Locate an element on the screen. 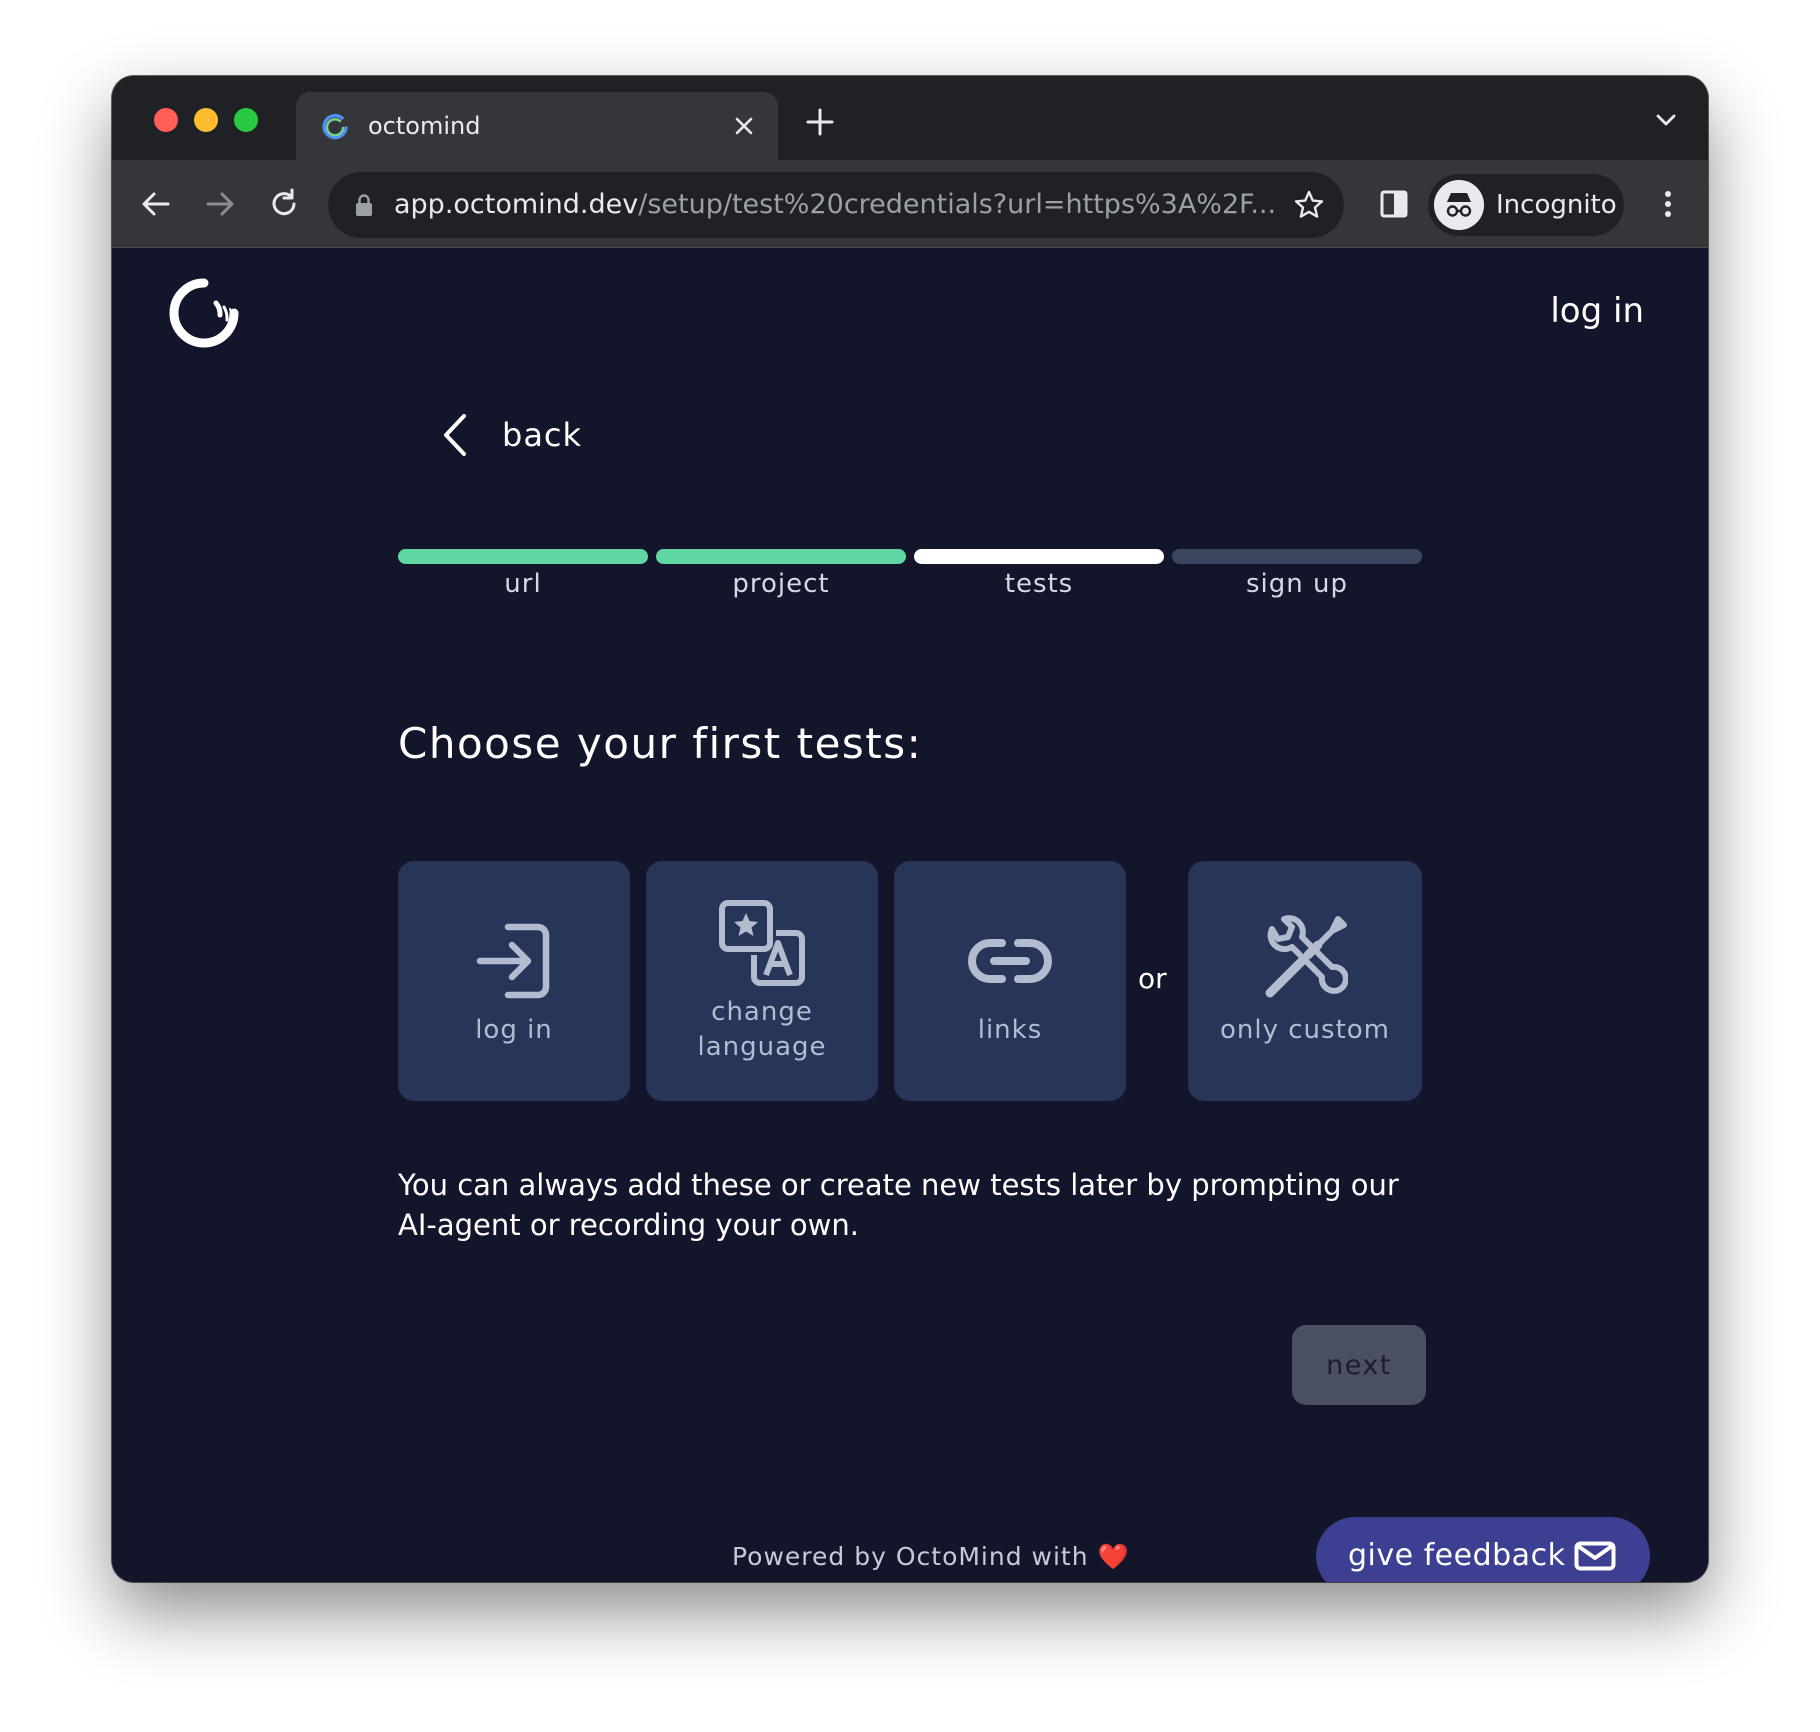 Image resolution: width=1820 pixels, height=1732 pixels. back-button: back is located at coordinates (510, 435).